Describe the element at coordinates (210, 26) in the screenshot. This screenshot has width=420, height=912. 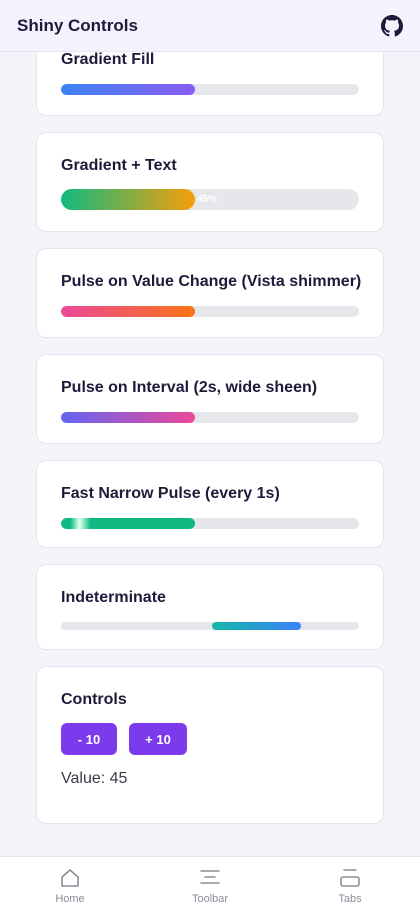
I see `app-header: Shiny Controls` at that location.